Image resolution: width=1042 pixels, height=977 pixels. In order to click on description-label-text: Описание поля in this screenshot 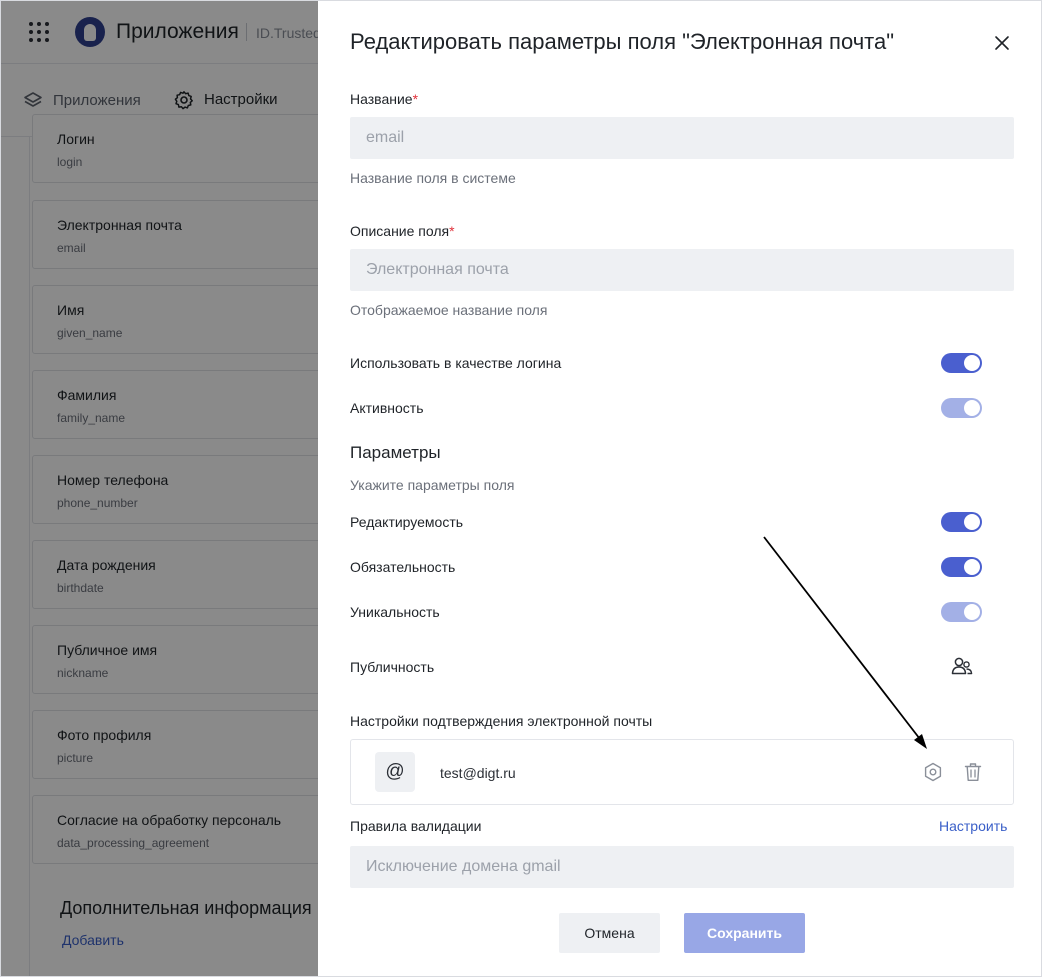, I will do `click(400, 231)`.